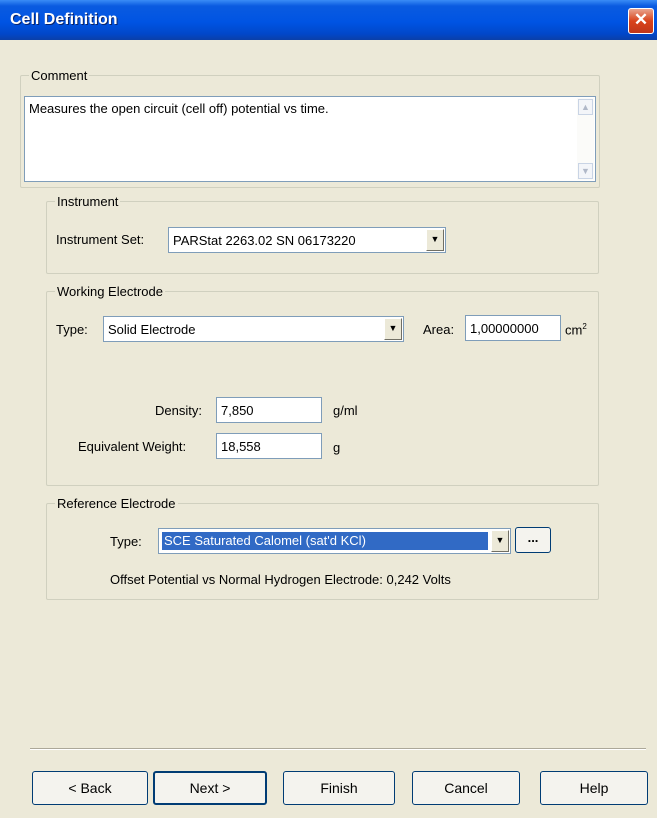 The width and height of the screenshot is (657, 818). What do you see at coordinates (110, 291) in the screenshot?
I see `working-electrode-legend: Working Electrode` at bounding box center [110, 291].